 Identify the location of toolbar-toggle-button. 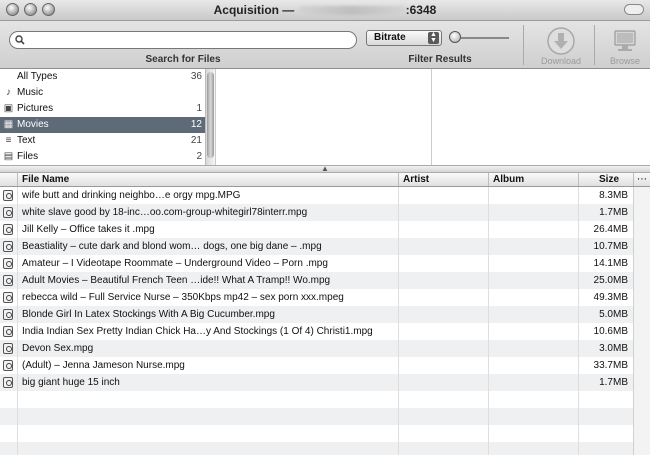
(634, 9).